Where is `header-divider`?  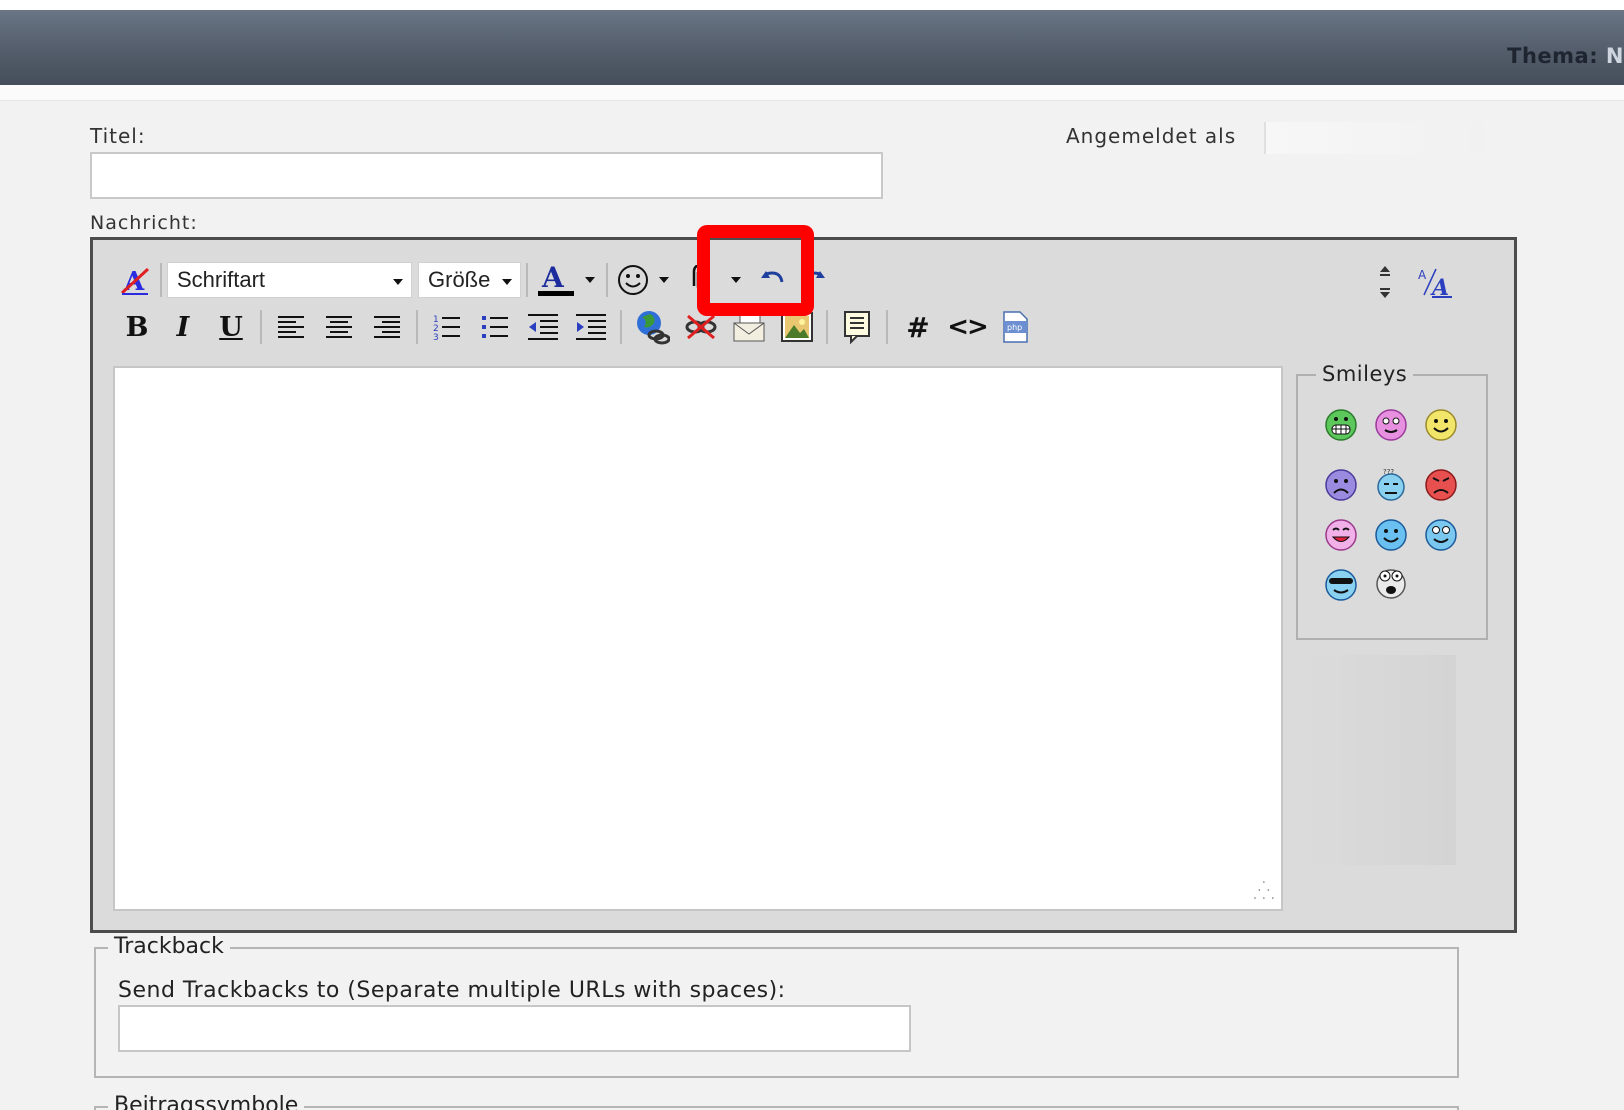
header-divider is located at coordinates (812, 93).